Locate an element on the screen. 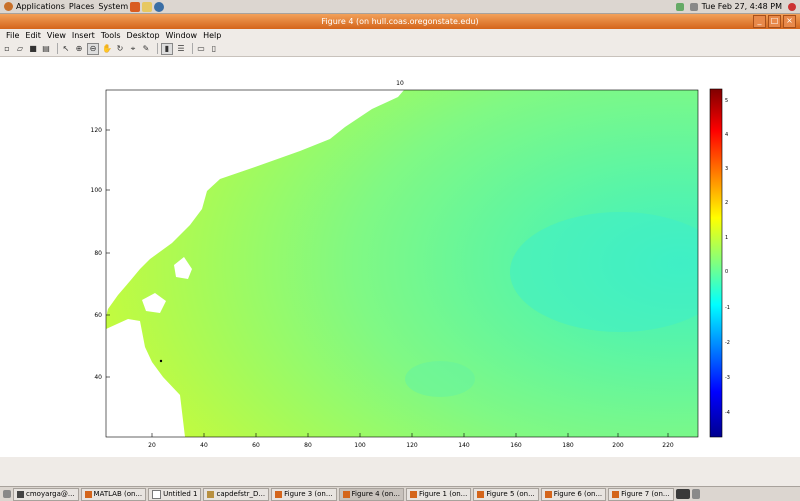 Image resolution: width=800 pixels, height=501 pixels. field-cool-patch is located at coordinates (604, 272).